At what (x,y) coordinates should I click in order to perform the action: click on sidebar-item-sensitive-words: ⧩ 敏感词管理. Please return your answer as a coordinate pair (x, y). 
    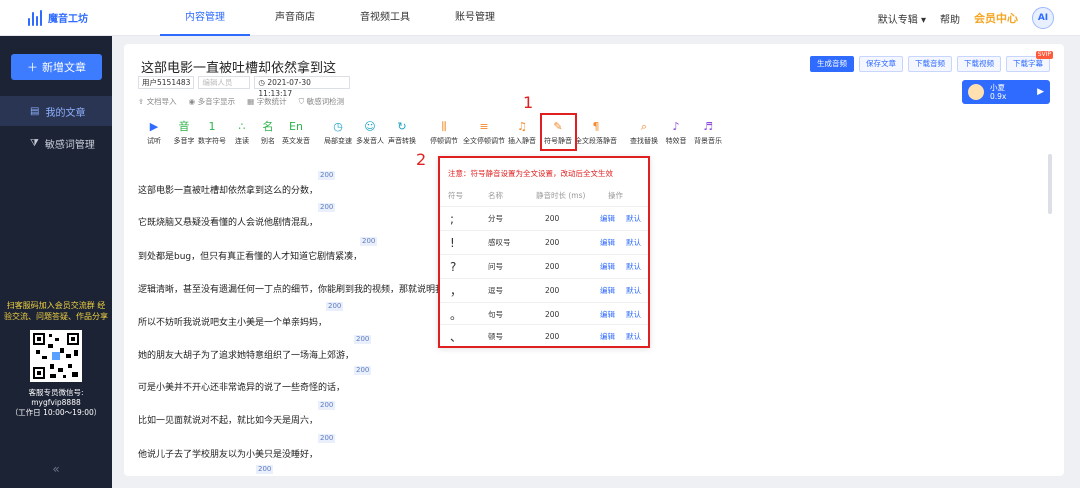
    Looking at the image, I should click on (56, 143).